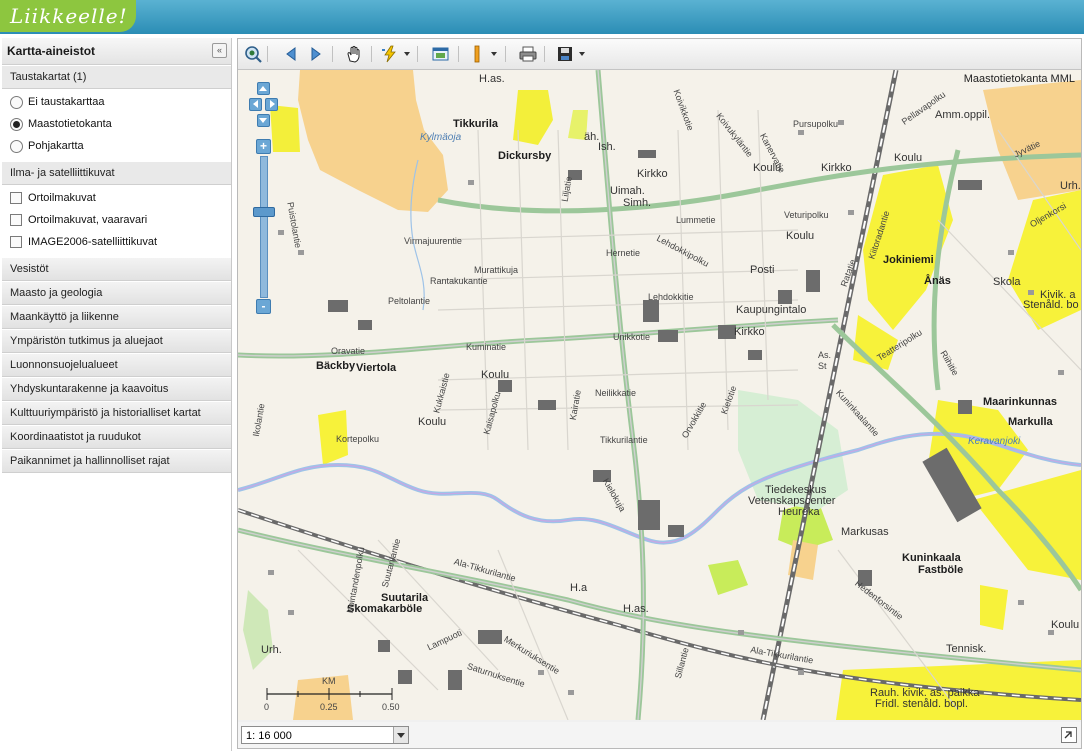 This screenshot has height=753, width=1084. Describe the element at coordinates (816, 124) in the screenshot. I see `street-label: Pursupolku` at that location.